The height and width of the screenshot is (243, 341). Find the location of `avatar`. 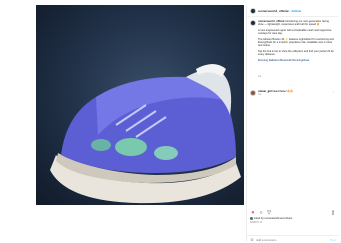

avatar is located at coordinates (253, 10).